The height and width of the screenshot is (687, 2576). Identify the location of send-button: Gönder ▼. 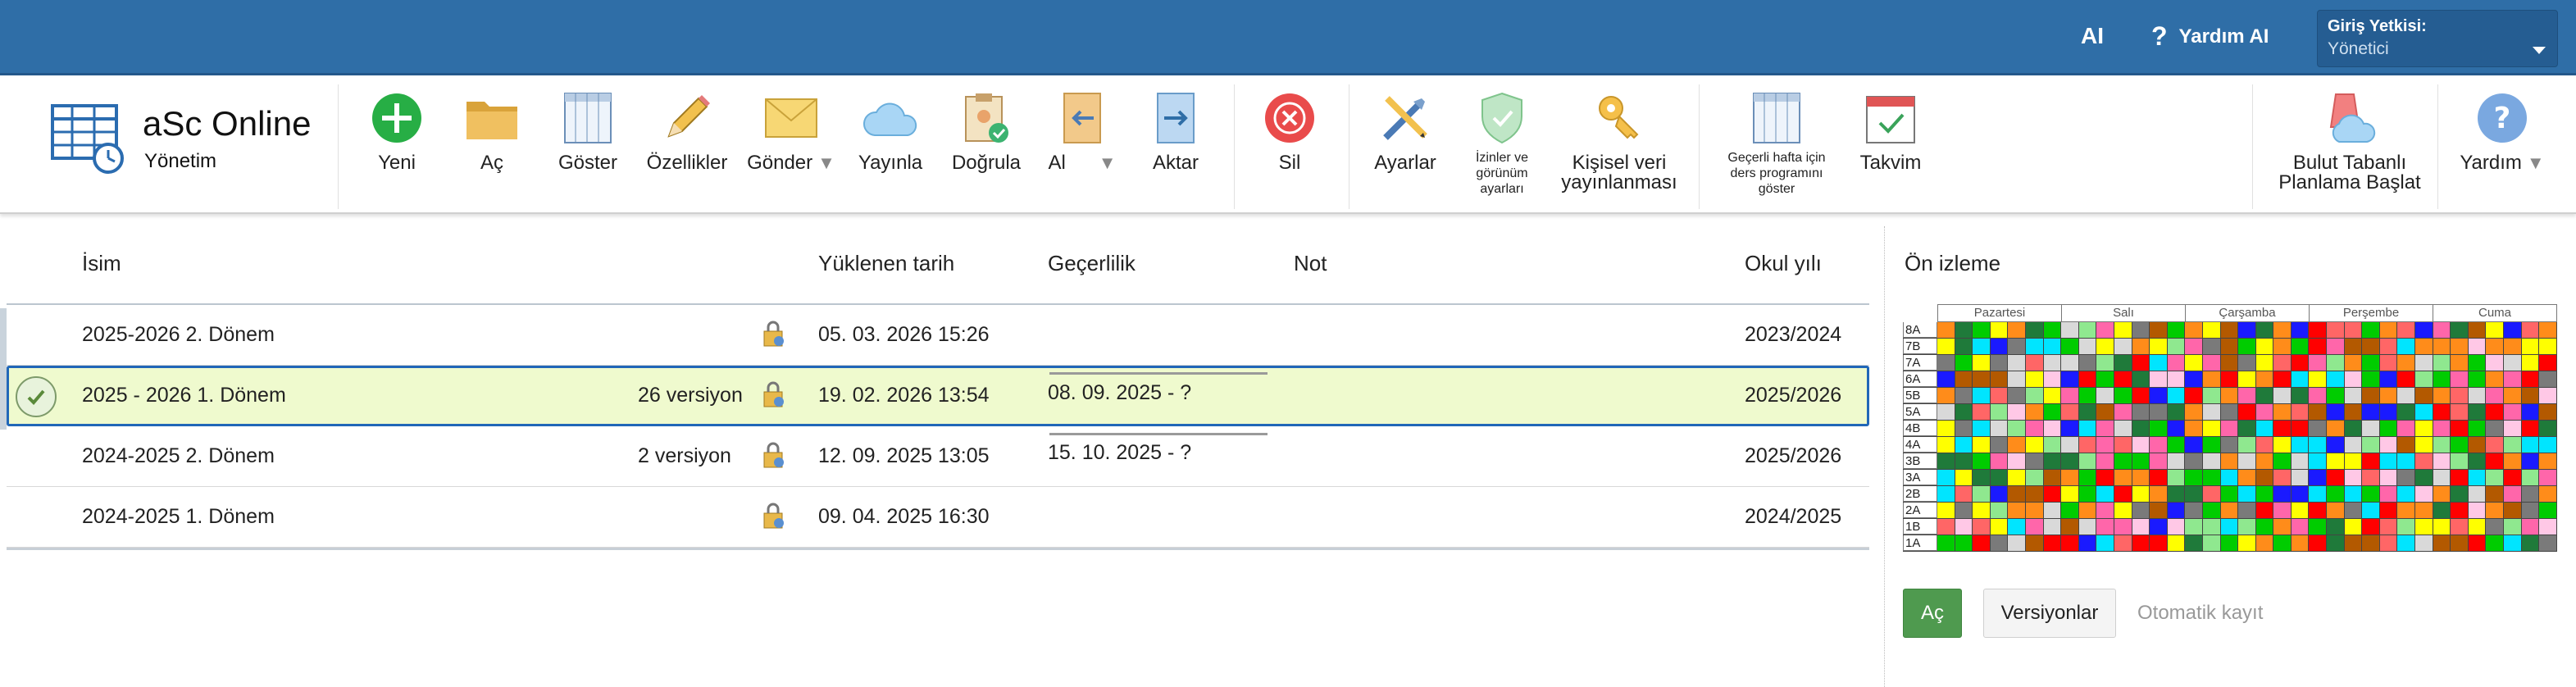
(791, 131).